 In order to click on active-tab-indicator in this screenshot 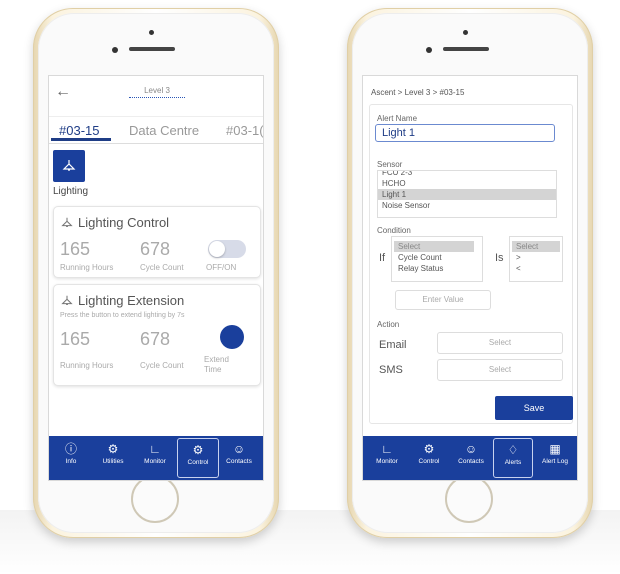, I will do `click(81, 139)`.